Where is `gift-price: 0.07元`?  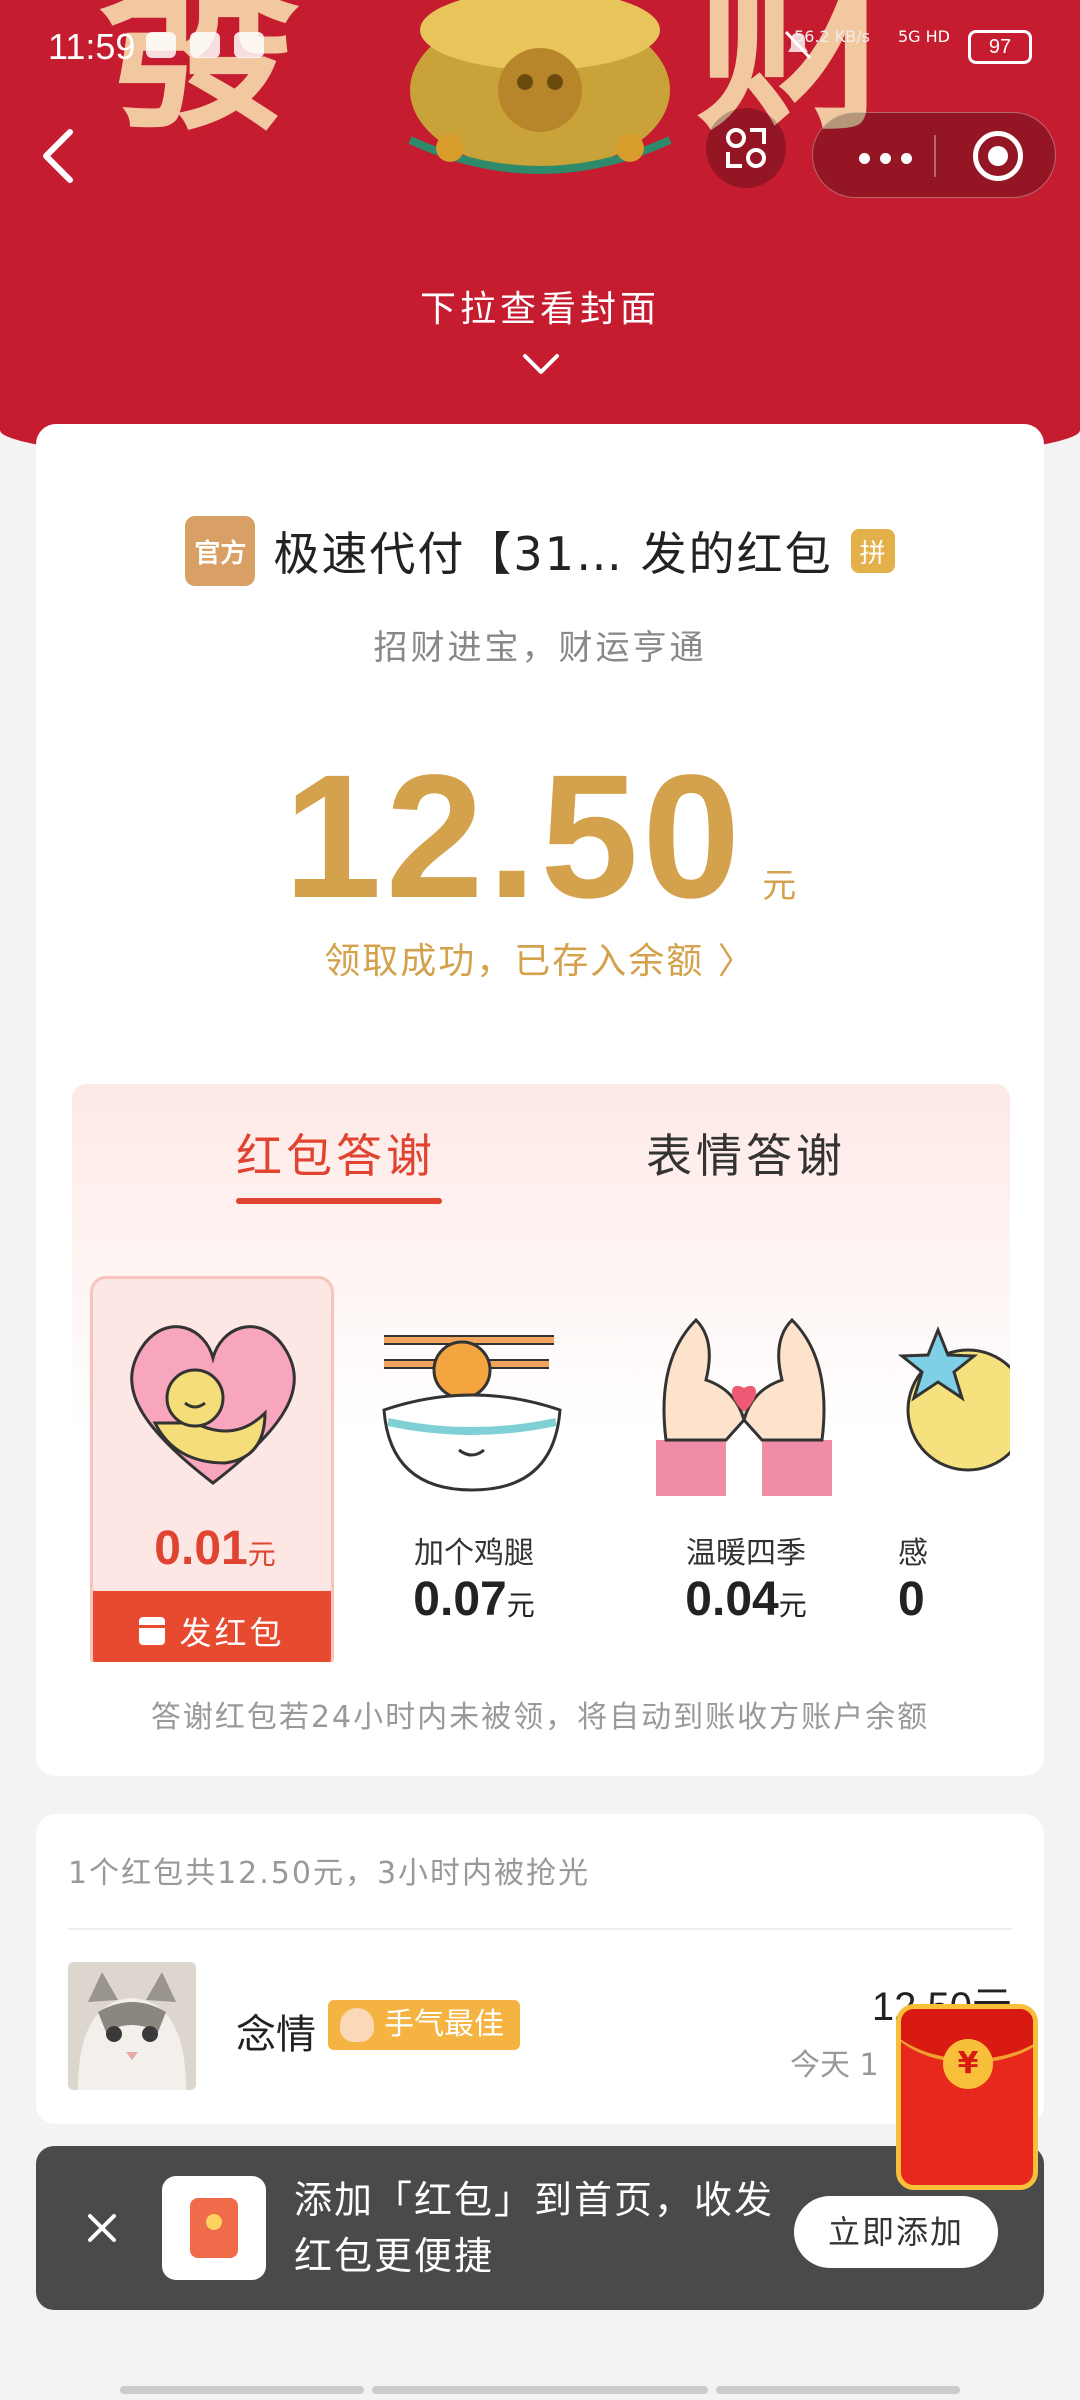 gift-price: 0.07元 is located at coordinates (474, 1599).